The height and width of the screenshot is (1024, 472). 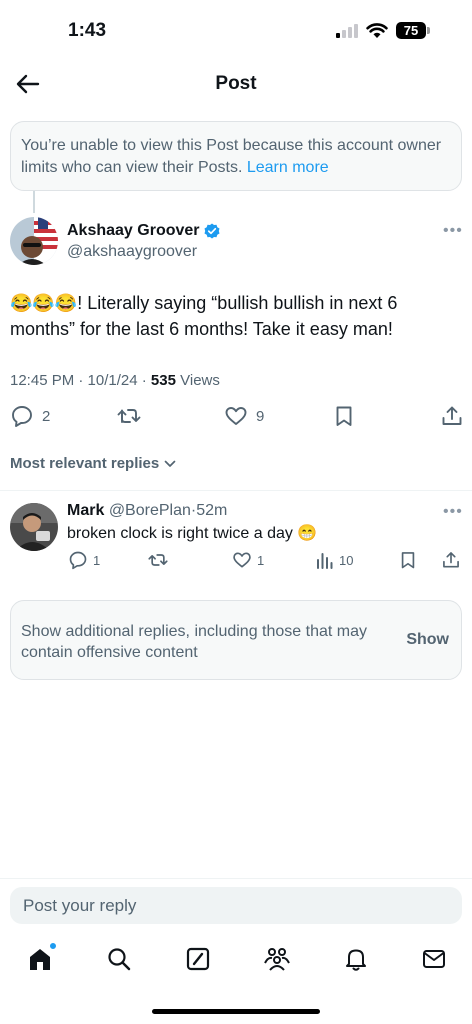 I want to click on wifi-icon, so click(x=377, y=30).